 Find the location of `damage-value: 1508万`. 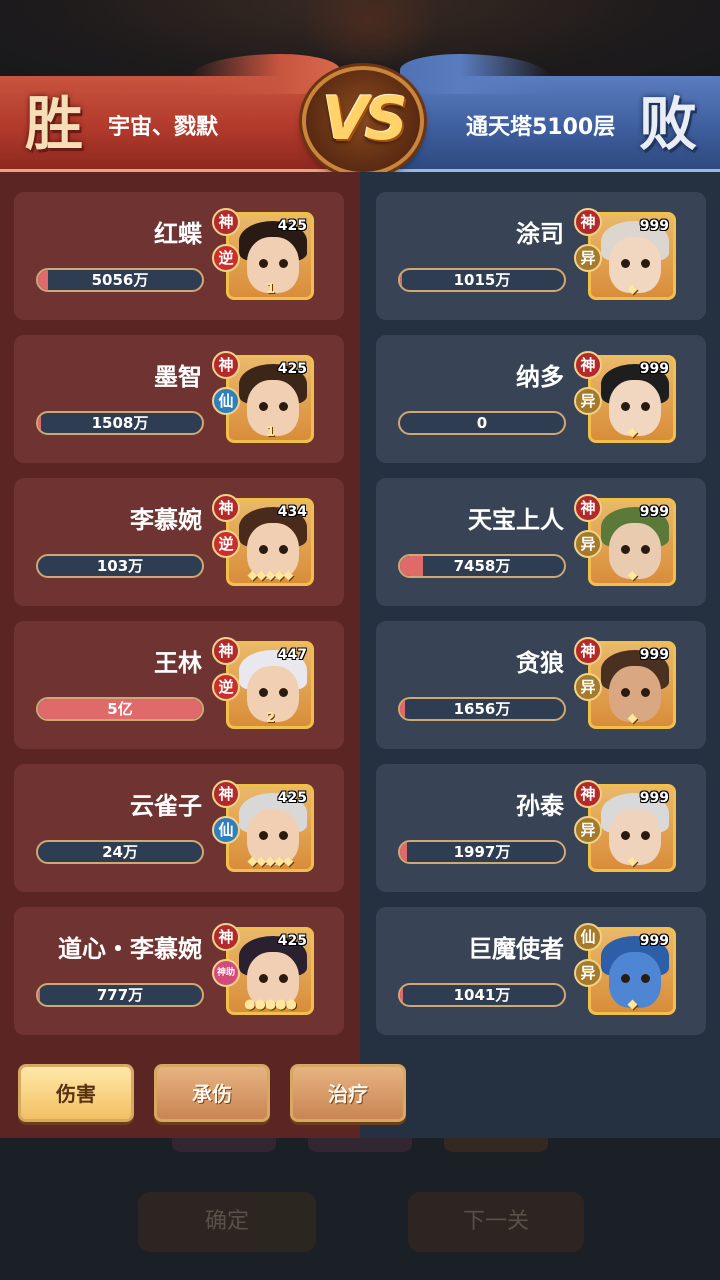

damage-value: 1508万 is located at coordinates (120, 423).